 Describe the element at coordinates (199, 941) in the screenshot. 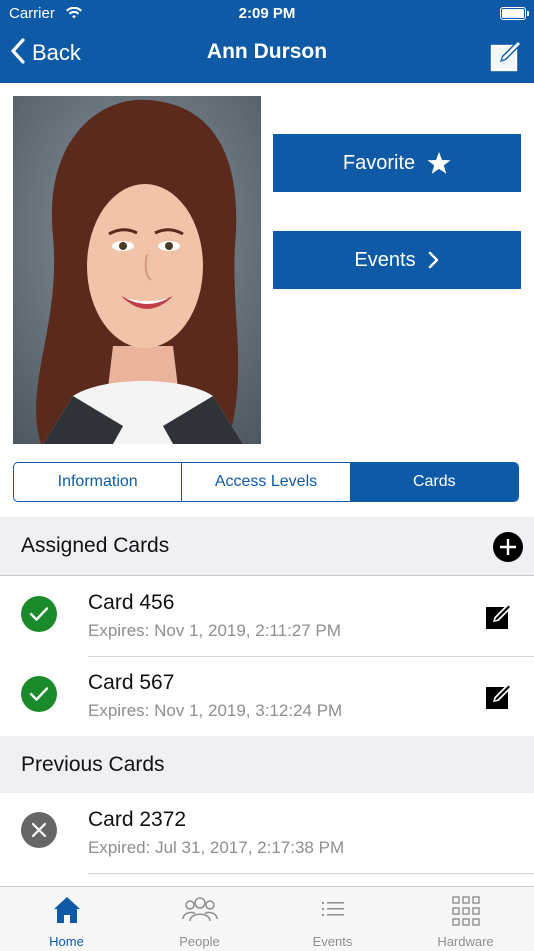

I see `tabbar-people-label: People` at that location.